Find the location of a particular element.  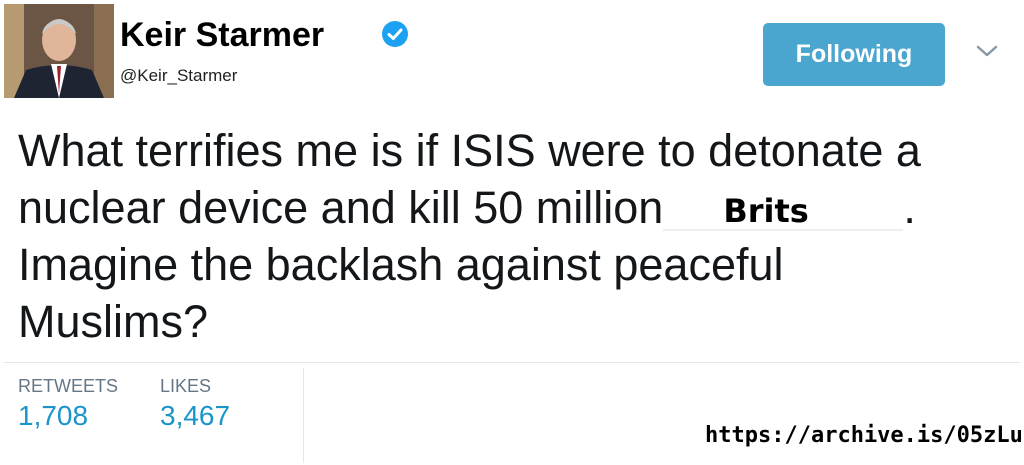

avatar is located at coordinates (59, 51).